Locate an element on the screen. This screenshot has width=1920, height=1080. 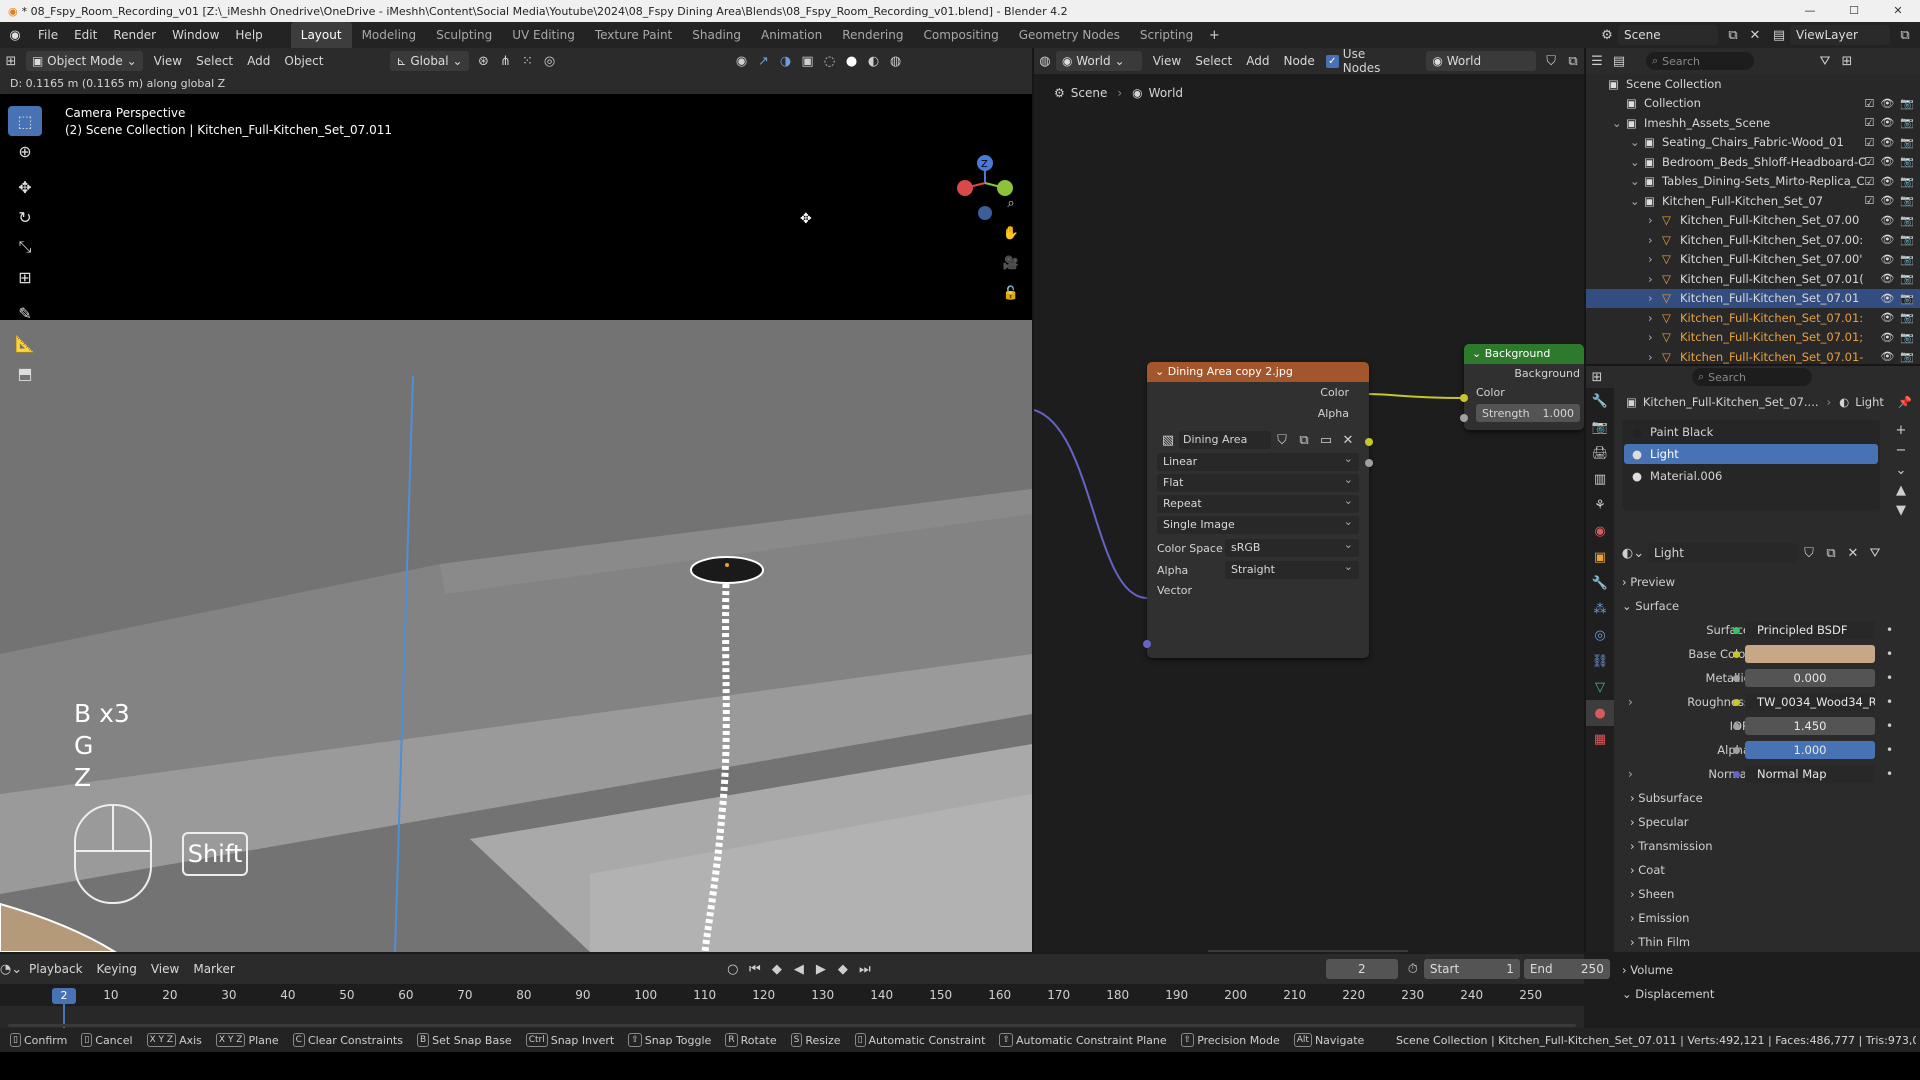
material-name-field: Light is located at coordinates (1723, 553).